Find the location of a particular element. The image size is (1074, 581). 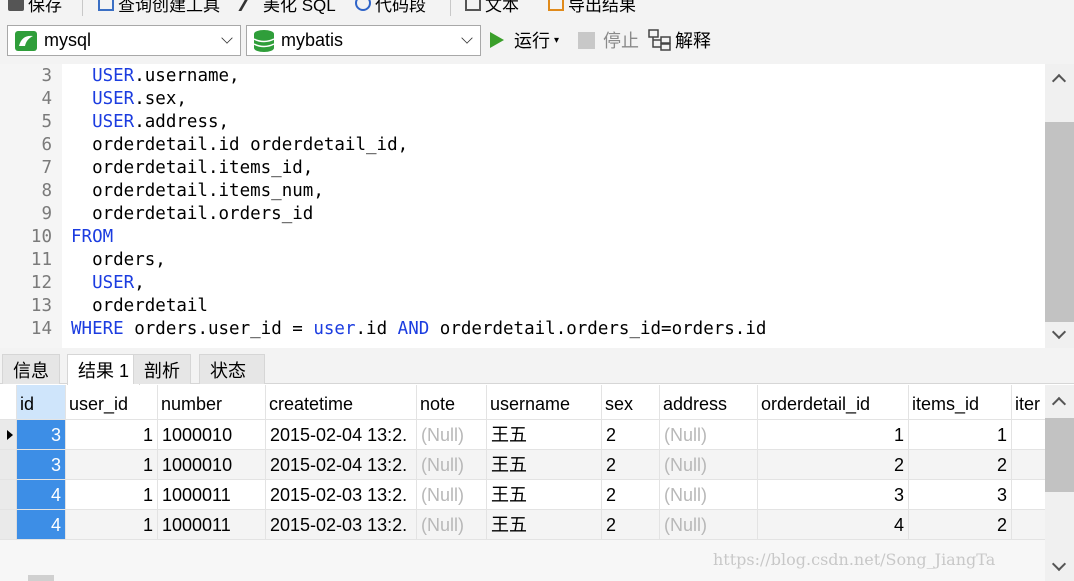

column-header-id: id is located at coordinates (41, 402).